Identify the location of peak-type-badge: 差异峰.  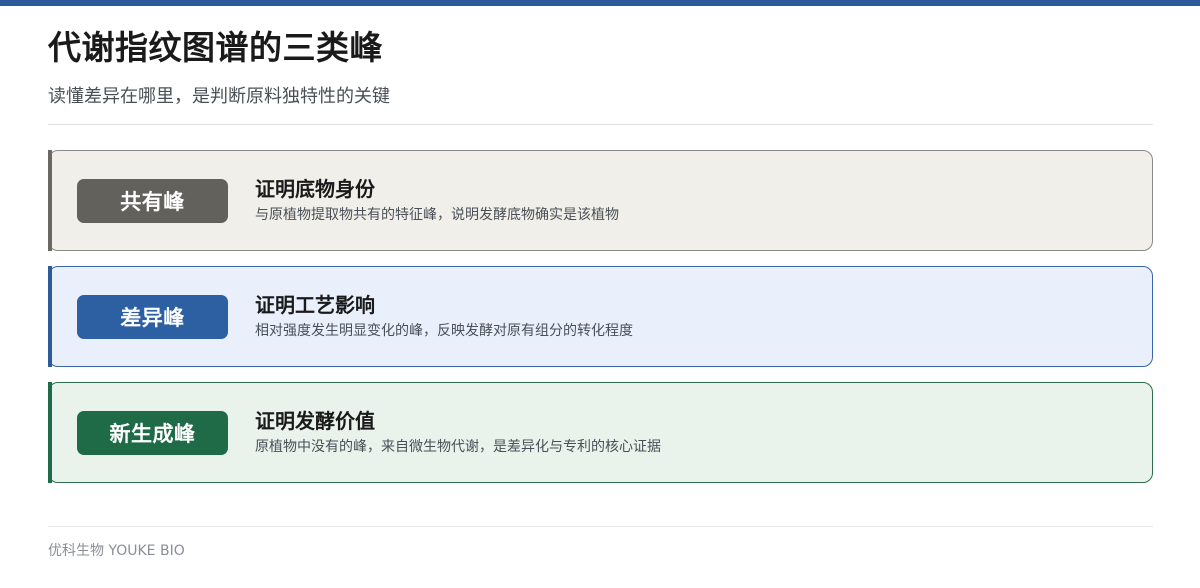
(152, 317).